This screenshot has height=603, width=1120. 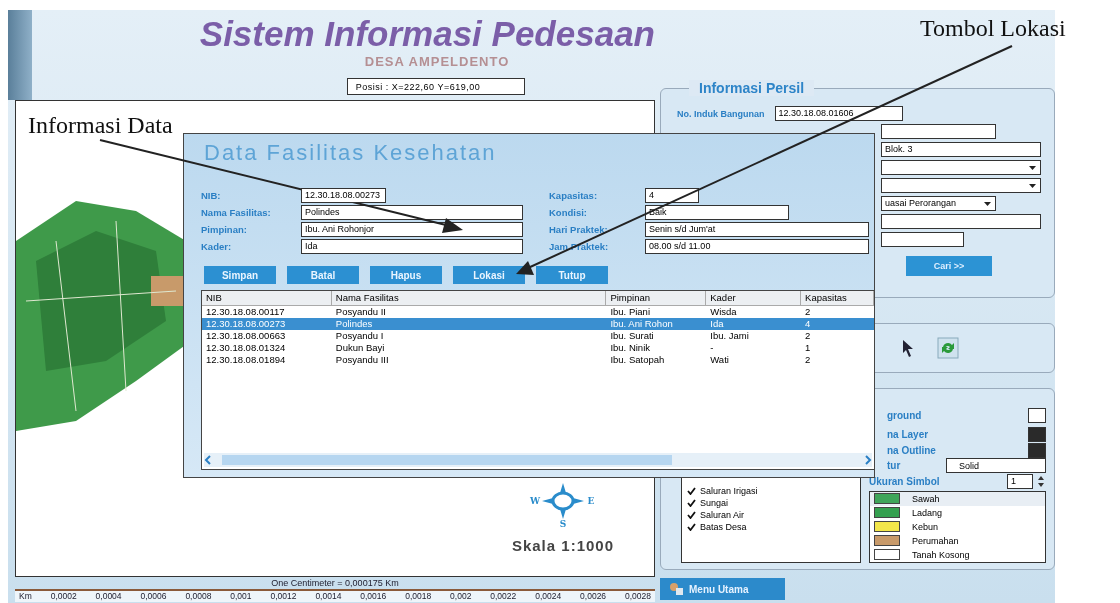 What do you see at coordinates (246, 360) in the screenshot?
I see `table-cell-text: 12.30.18.08.01894` at bounding box center [246, 360].